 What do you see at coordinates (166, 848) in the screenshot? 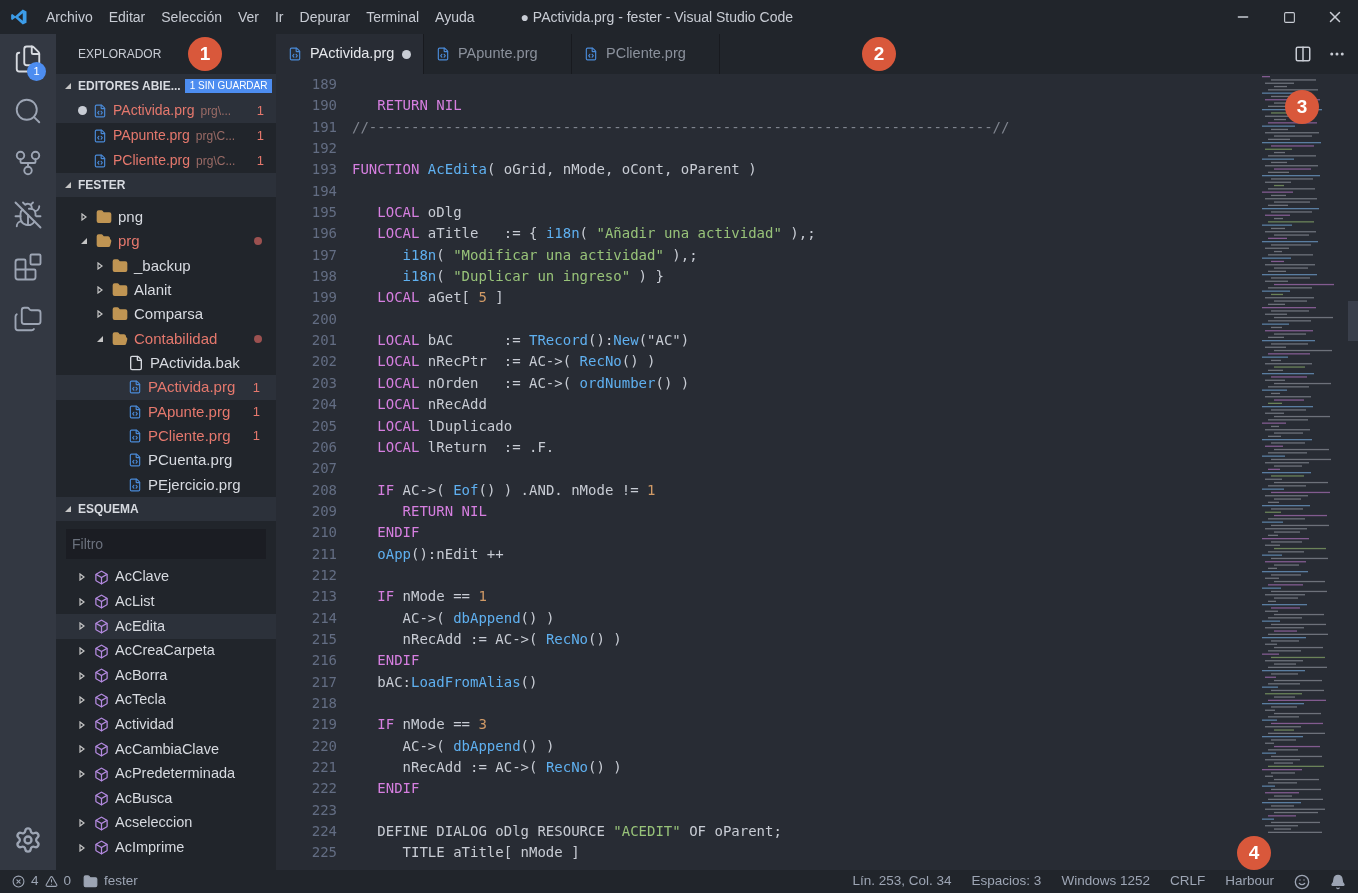
I see `outline-item: AcImprime` at bounding box center [166, 848].